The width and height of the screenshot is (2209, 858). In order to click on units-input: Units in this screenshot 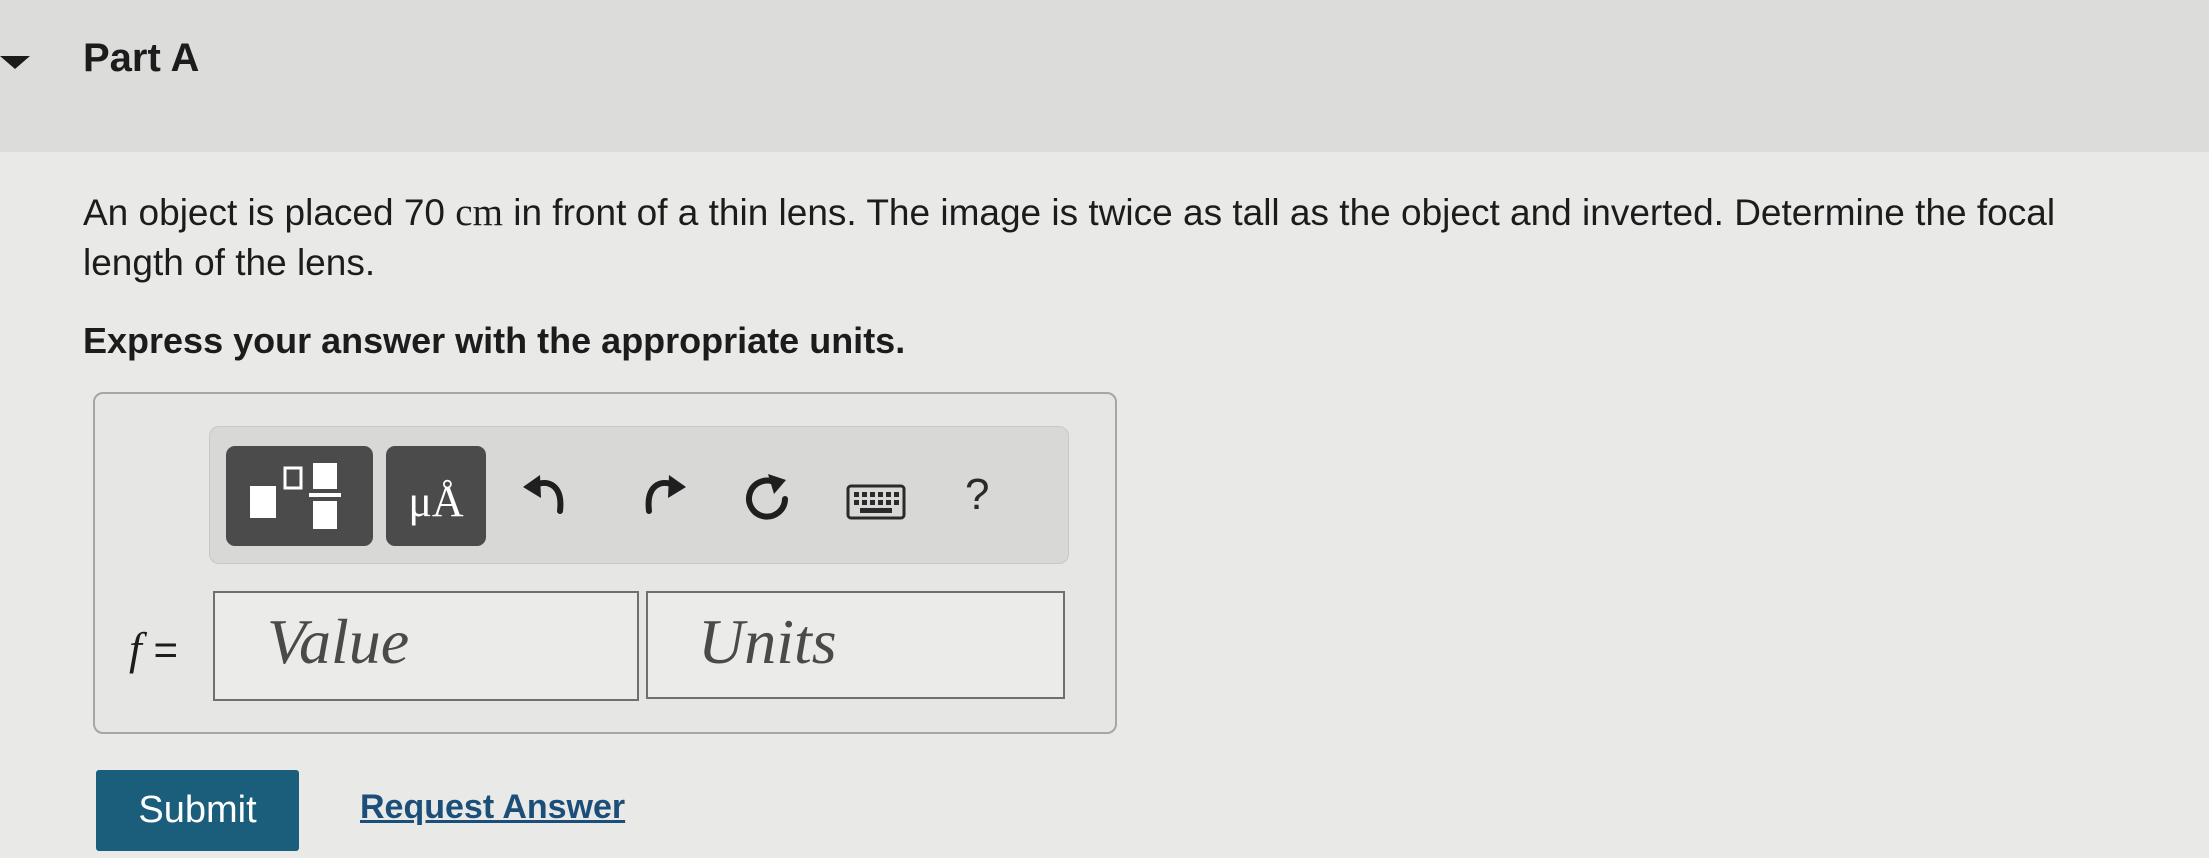, I will do `click(855, 645)`.